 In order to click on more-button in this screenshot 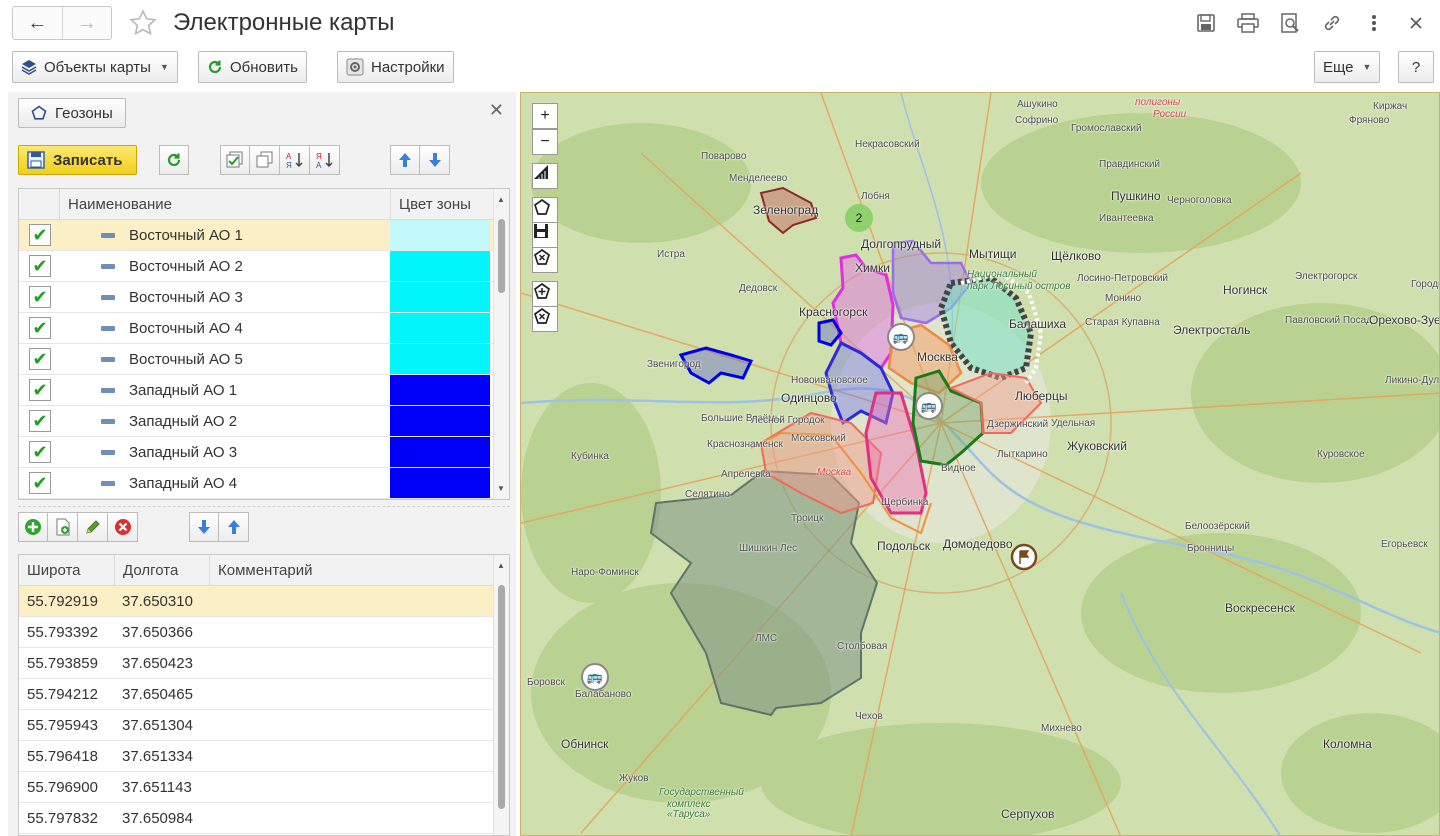, I will do `click(1374, 23)`.